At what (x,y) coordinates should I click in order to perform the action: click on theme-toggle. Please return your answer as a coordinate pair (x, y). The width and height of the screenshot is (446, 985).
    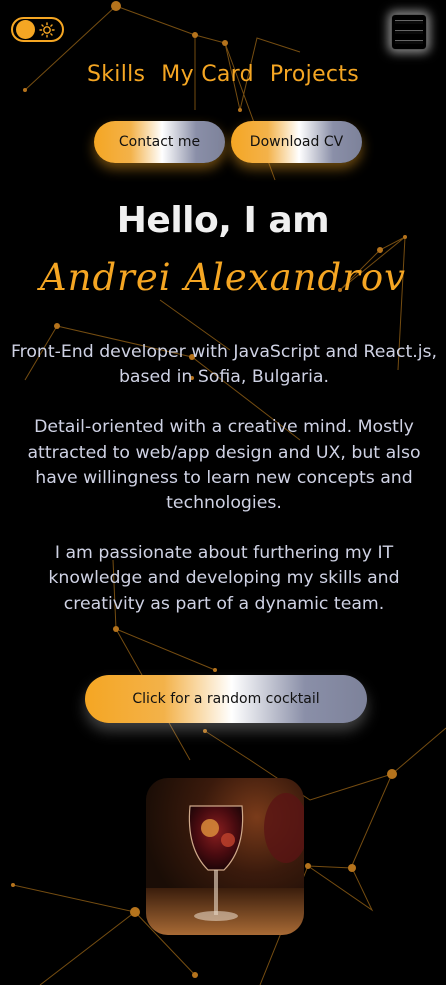
    Looking at the image, I should click on (37, 29).